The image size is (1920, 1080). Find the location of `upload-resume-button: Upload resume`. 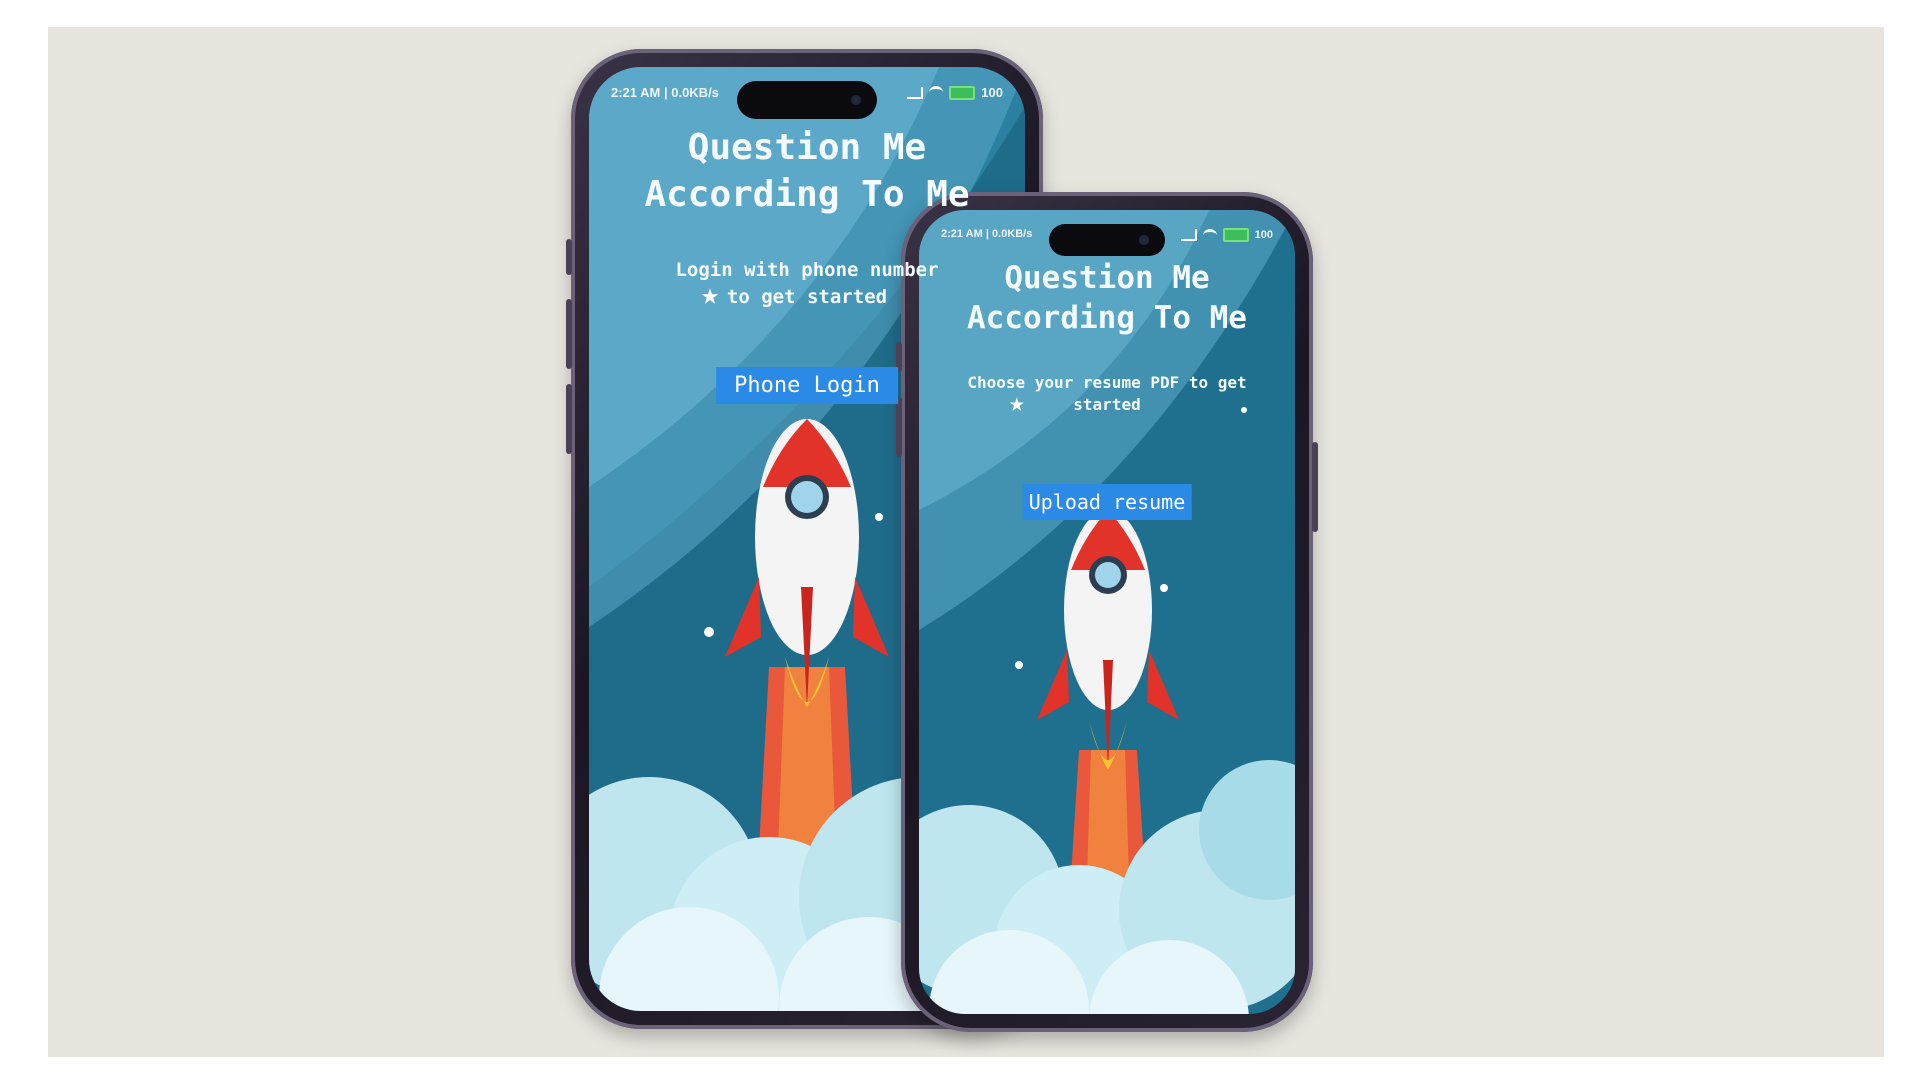

upload-resume-button: Upload resume is located at coordinates (1107, 502).